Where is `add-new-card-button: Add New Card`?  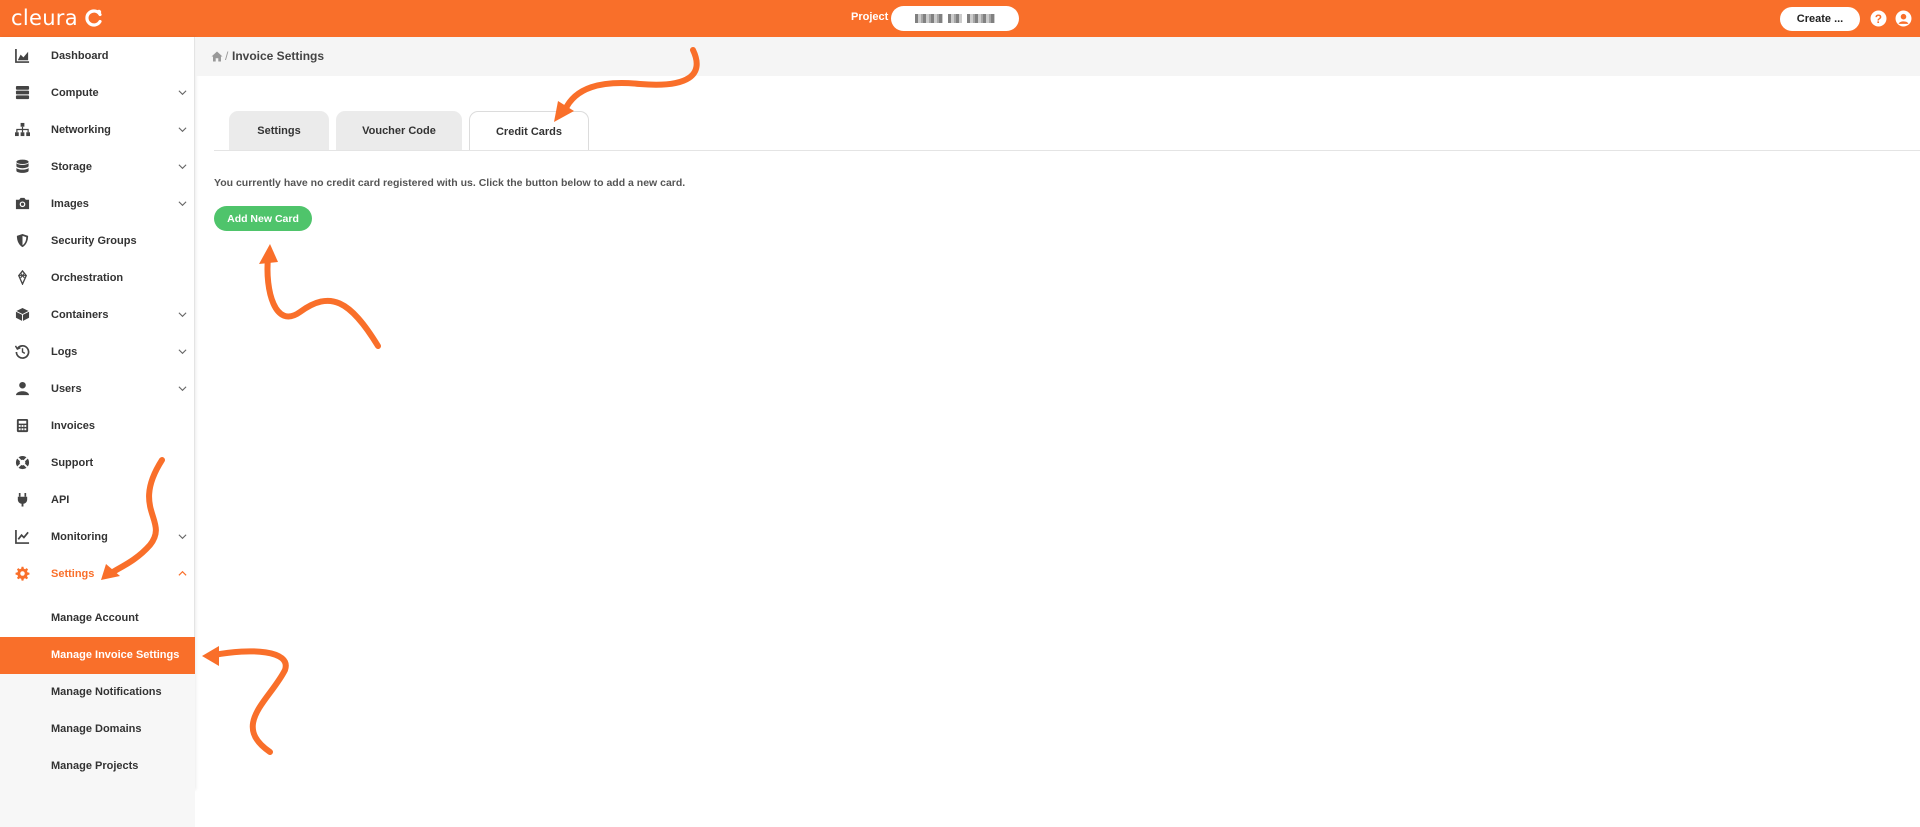 add-new-card-button: Add New Card is located at coordinates (263, 218).